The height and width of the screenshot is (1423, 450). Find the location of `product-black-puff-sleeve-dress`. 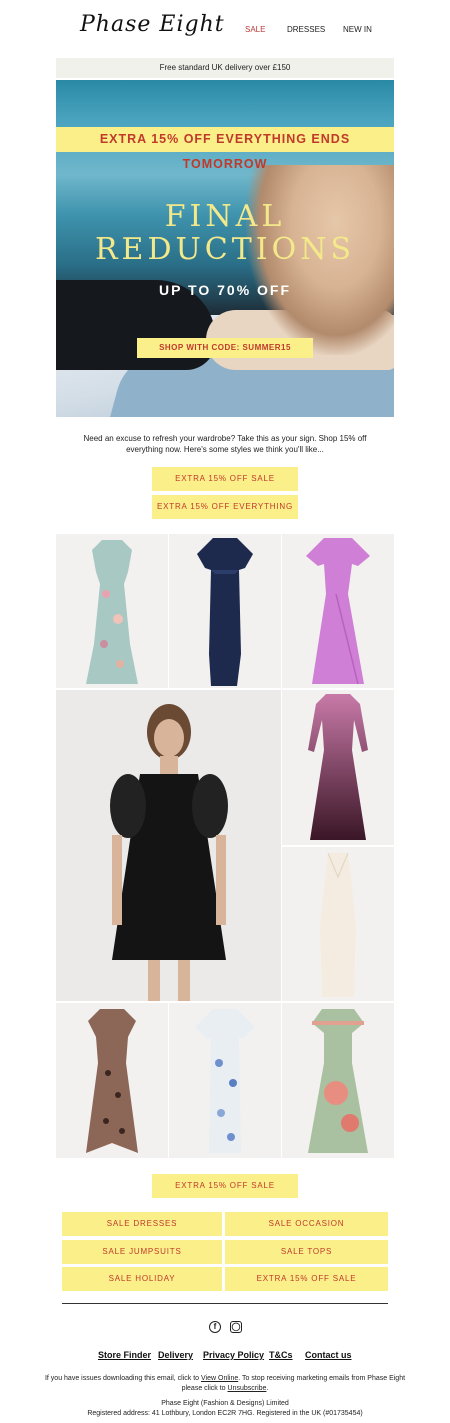

product-black-puff-sleeve-dress is located at coordinates (168, 845).